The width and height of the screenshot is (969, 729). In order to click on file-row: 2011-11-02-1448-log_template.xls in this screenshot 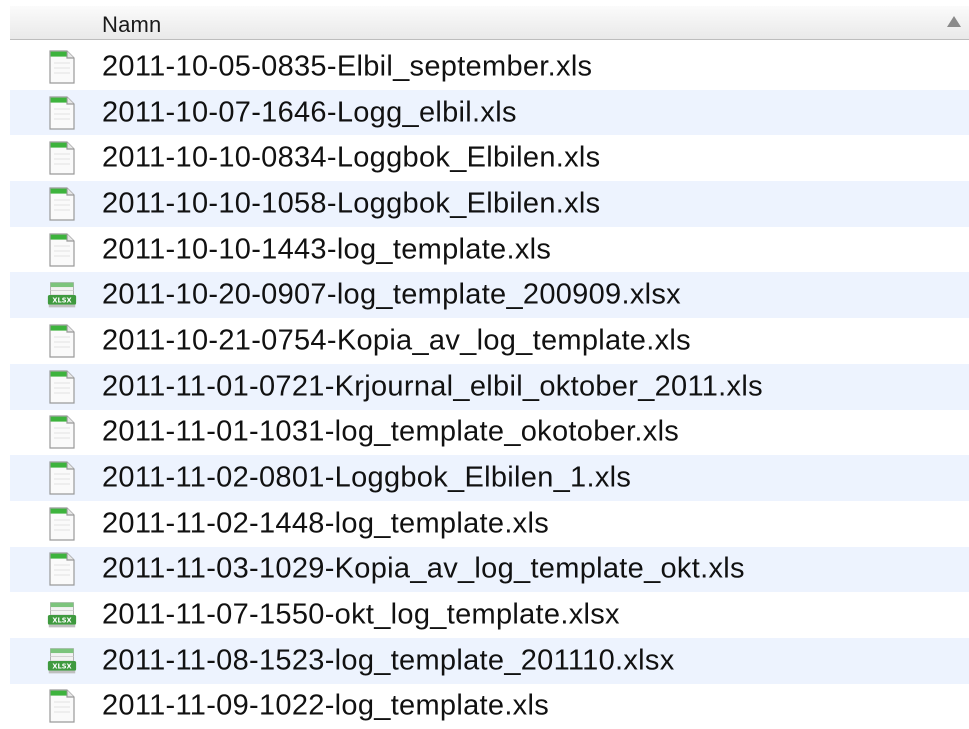, I will do `click(489, 524)`.